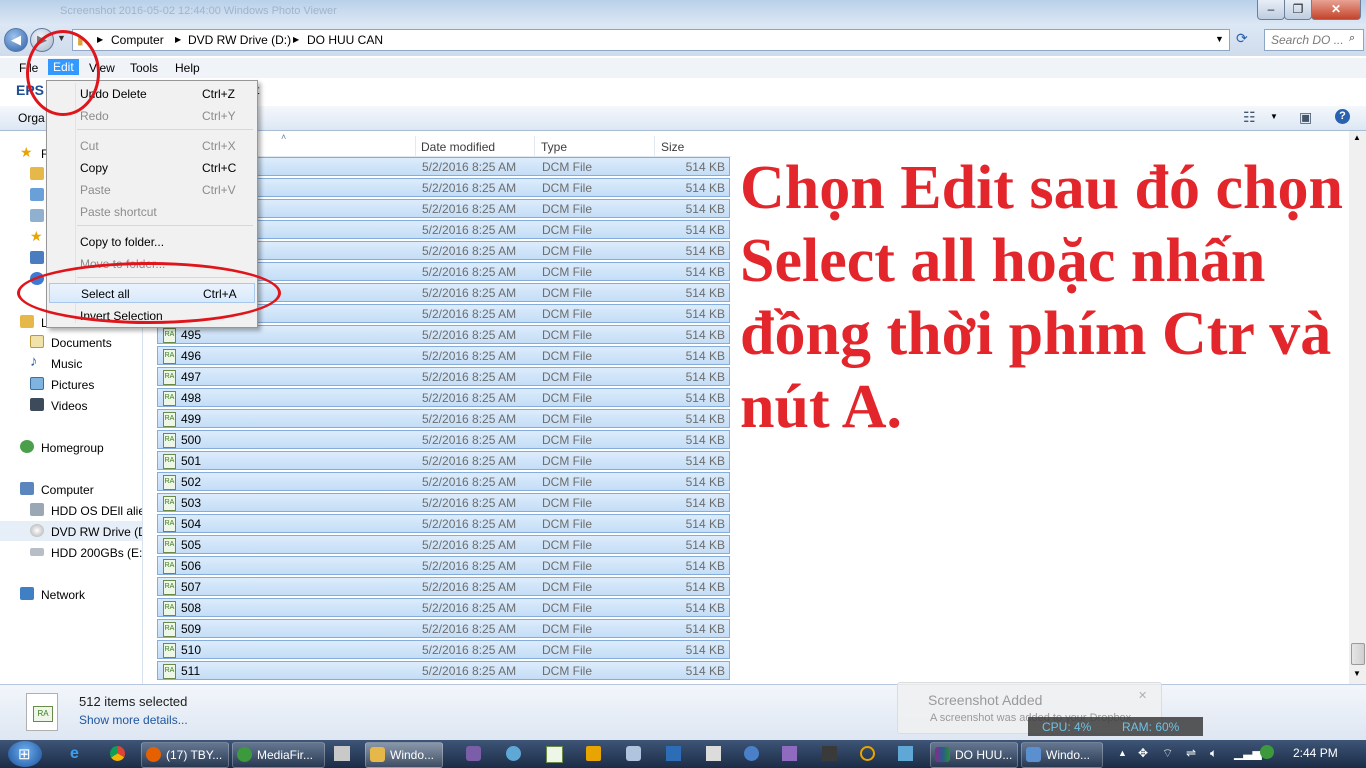 The width and height of the screenshot is (1366, 768). What do you see at coordinates (1358, 654) in the screenshot?
I see `scroll-thumb` at bounding box center [1358, 654].